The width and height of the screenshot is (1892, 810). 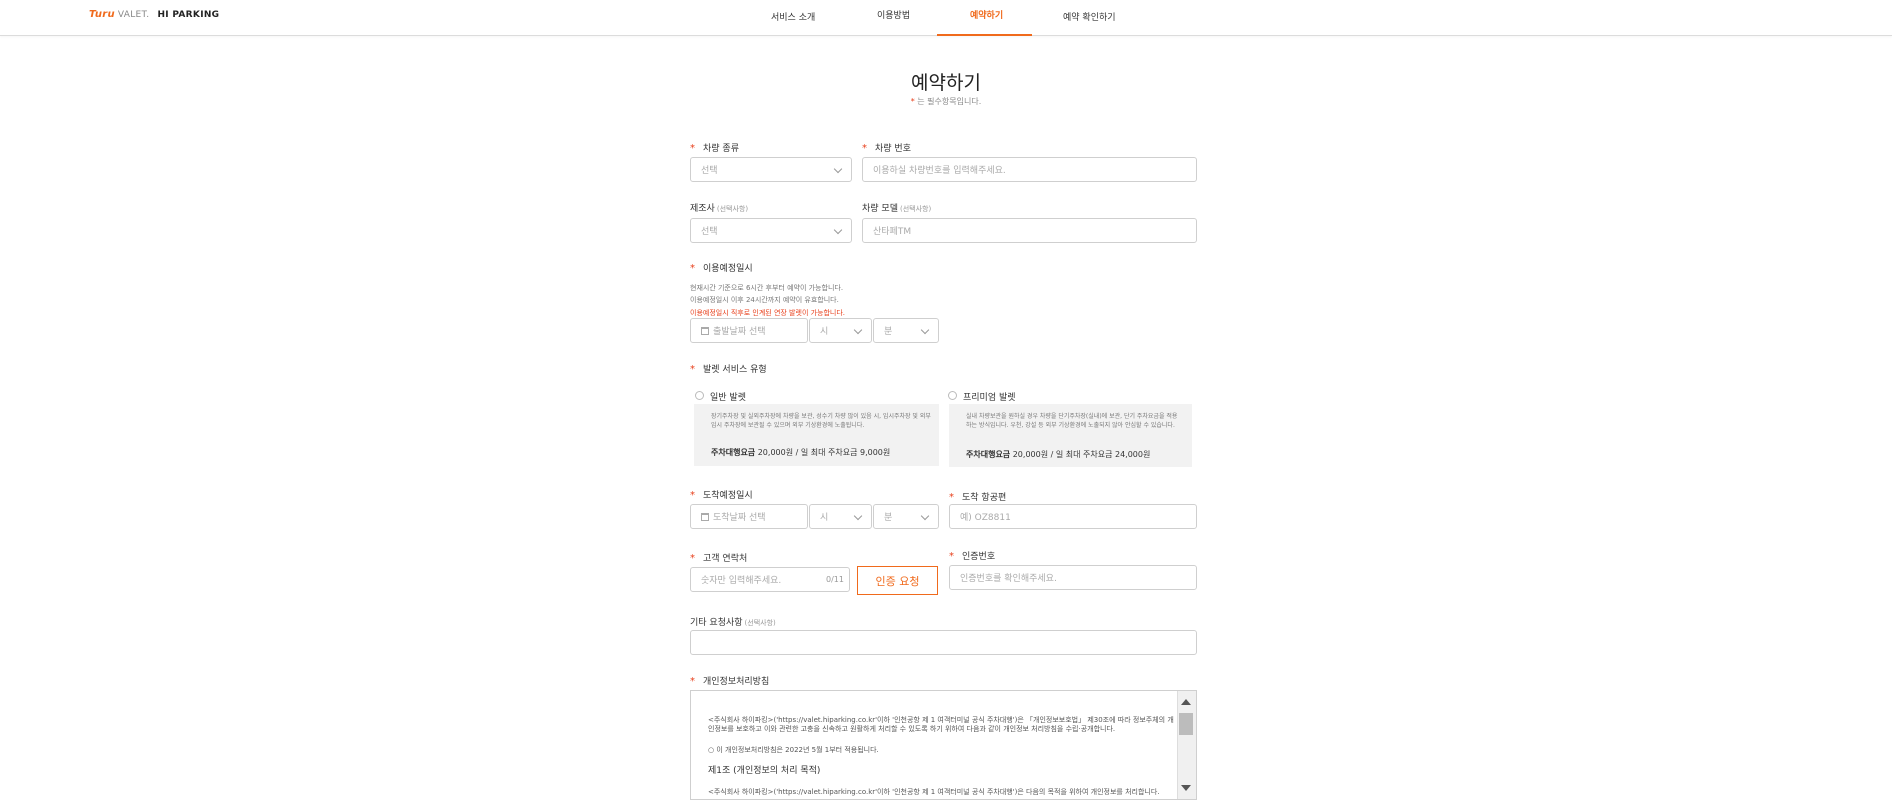 What do you see at coordinates (906, 516) in the screenshot?
I see `arrival-minute-select: 분` at bounding box center [906, 516].